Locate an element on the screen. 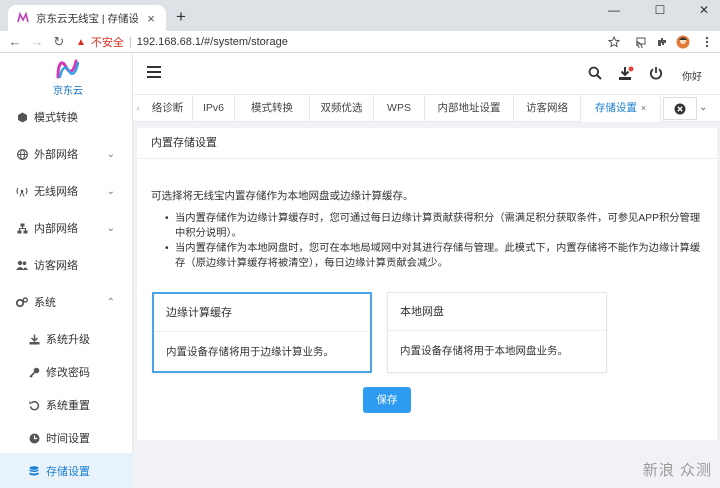 The height and width of the screenshot is (488, 720). option-body: 内置设备存储将用于本地网盘业务。 is located at coordinates (484, 351).